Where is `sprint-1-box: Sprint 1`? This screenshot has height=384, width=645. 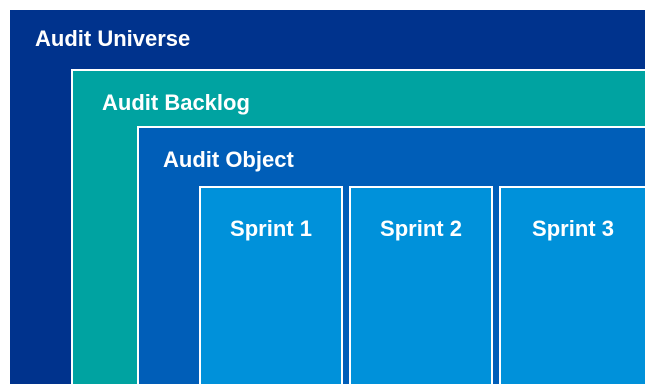
sprint-1-box: Sprint 1 is located at coordinates (271, 285).